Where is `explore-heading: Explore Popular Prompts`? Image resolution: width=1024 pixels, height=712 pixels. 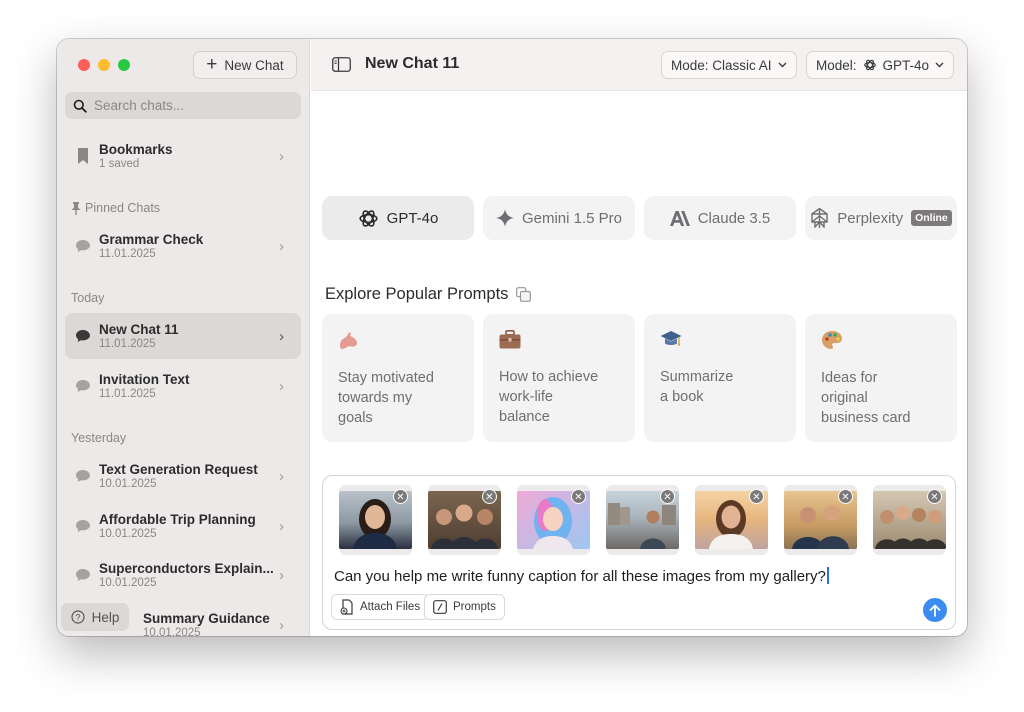
explore-heading: Explore Popular Prompts is located at coordinates (428, 294).